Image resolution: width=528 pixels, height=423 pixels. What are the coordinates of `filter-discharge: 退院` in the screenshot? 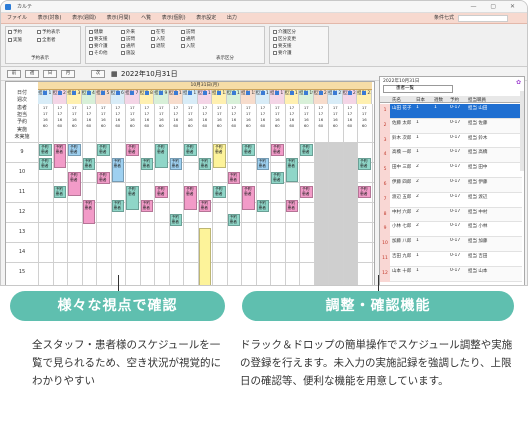 It's located at (158, 46).